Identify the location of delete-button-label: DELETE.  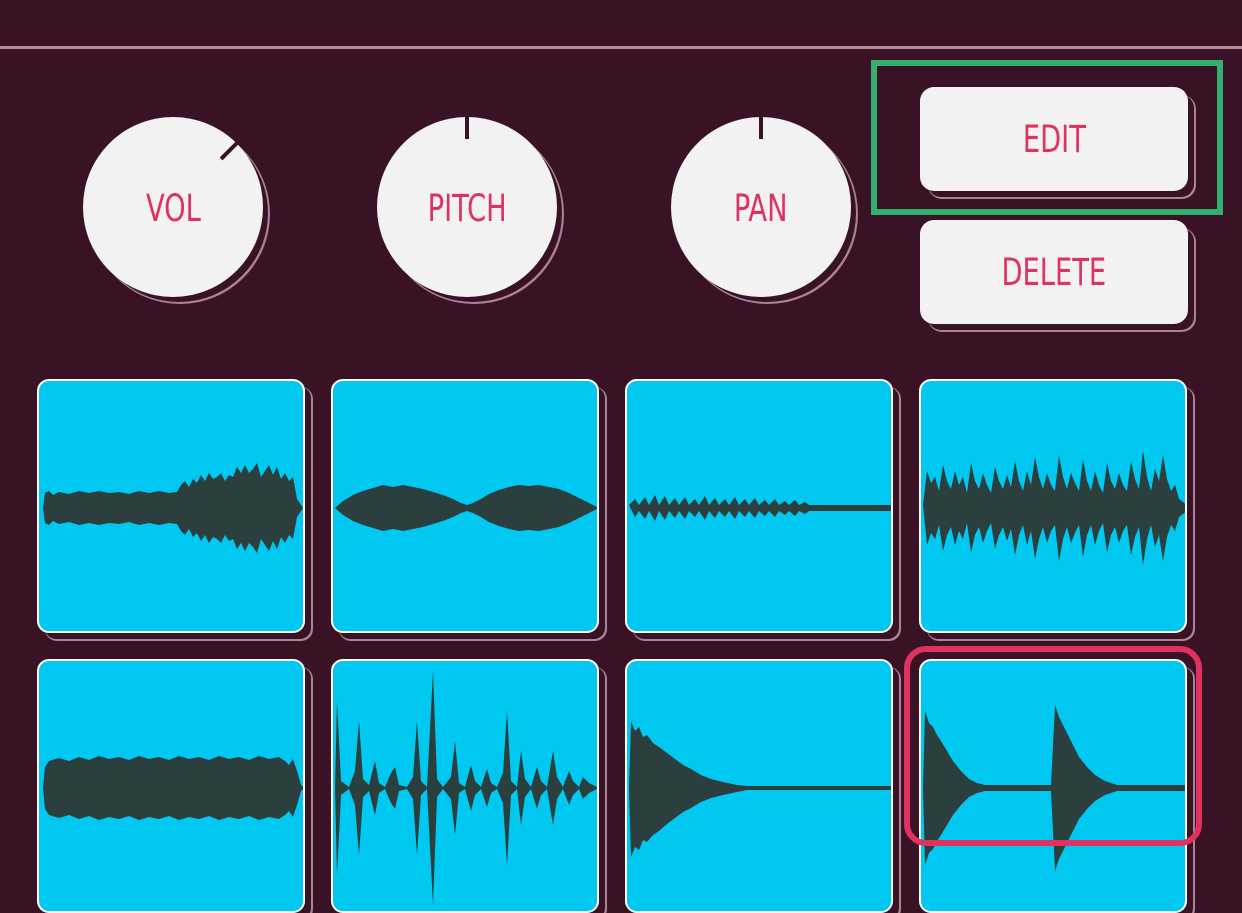
(1054, 272).